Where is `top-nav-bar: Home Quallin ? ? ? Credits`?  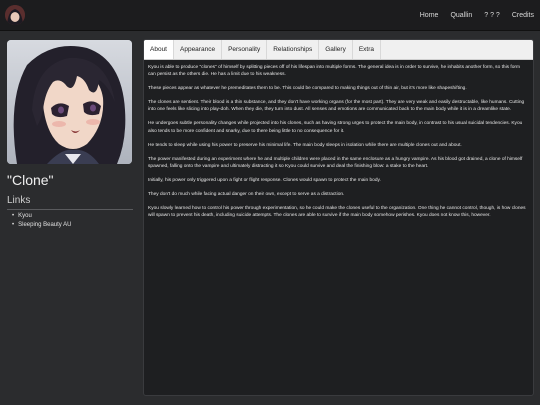 top-nav-bar: Home Quallin ? ? ? Credits is located at coordinates (270, 15).